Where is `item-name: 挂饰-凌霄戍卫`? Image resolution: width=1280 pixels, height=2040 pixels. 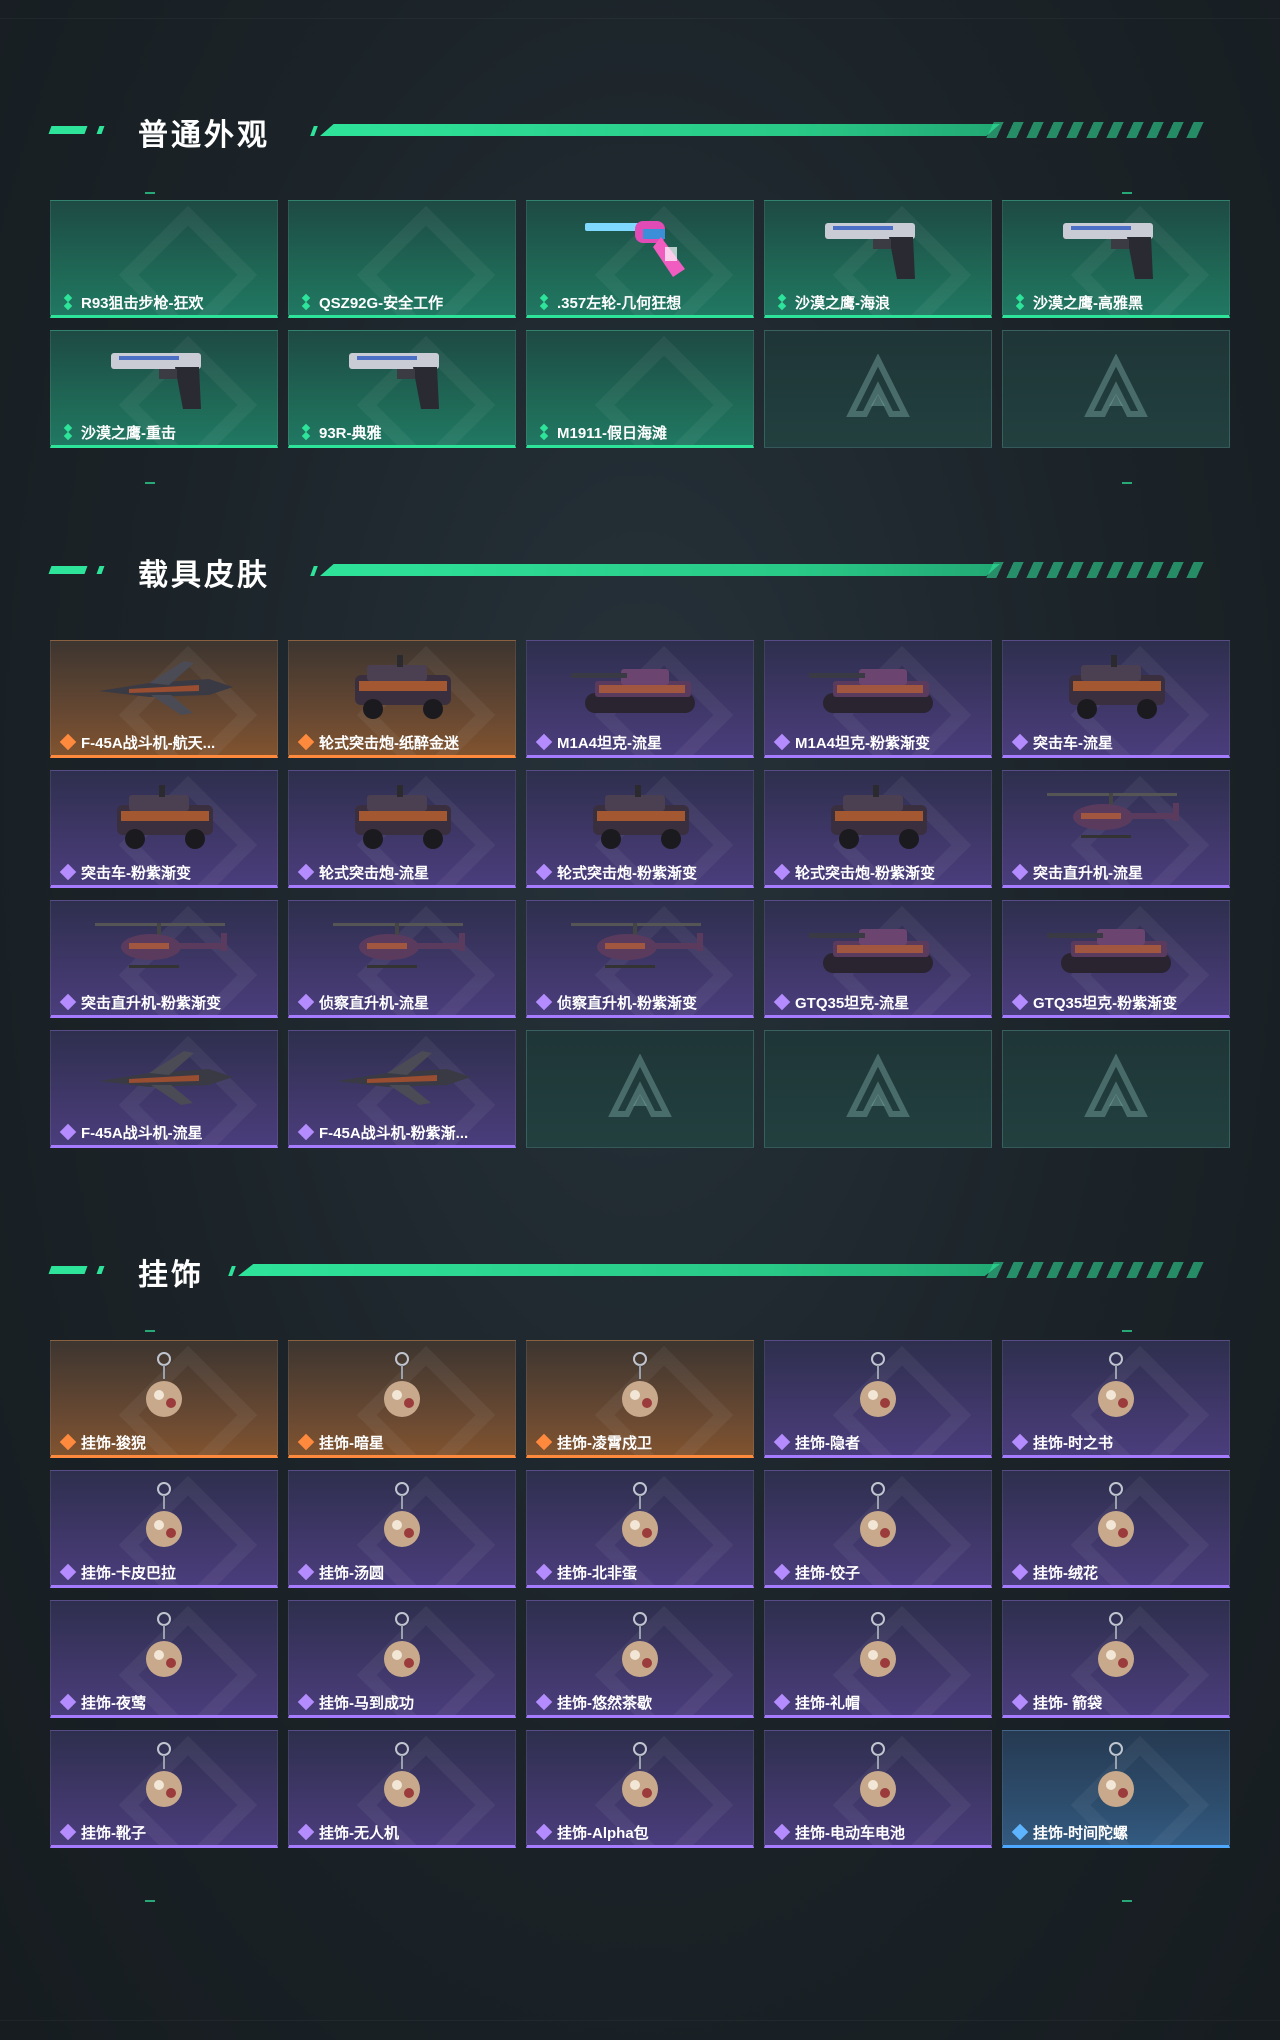
item-name: 挂饰-凌霄戍卫 is located at coordinates (604, 1443).